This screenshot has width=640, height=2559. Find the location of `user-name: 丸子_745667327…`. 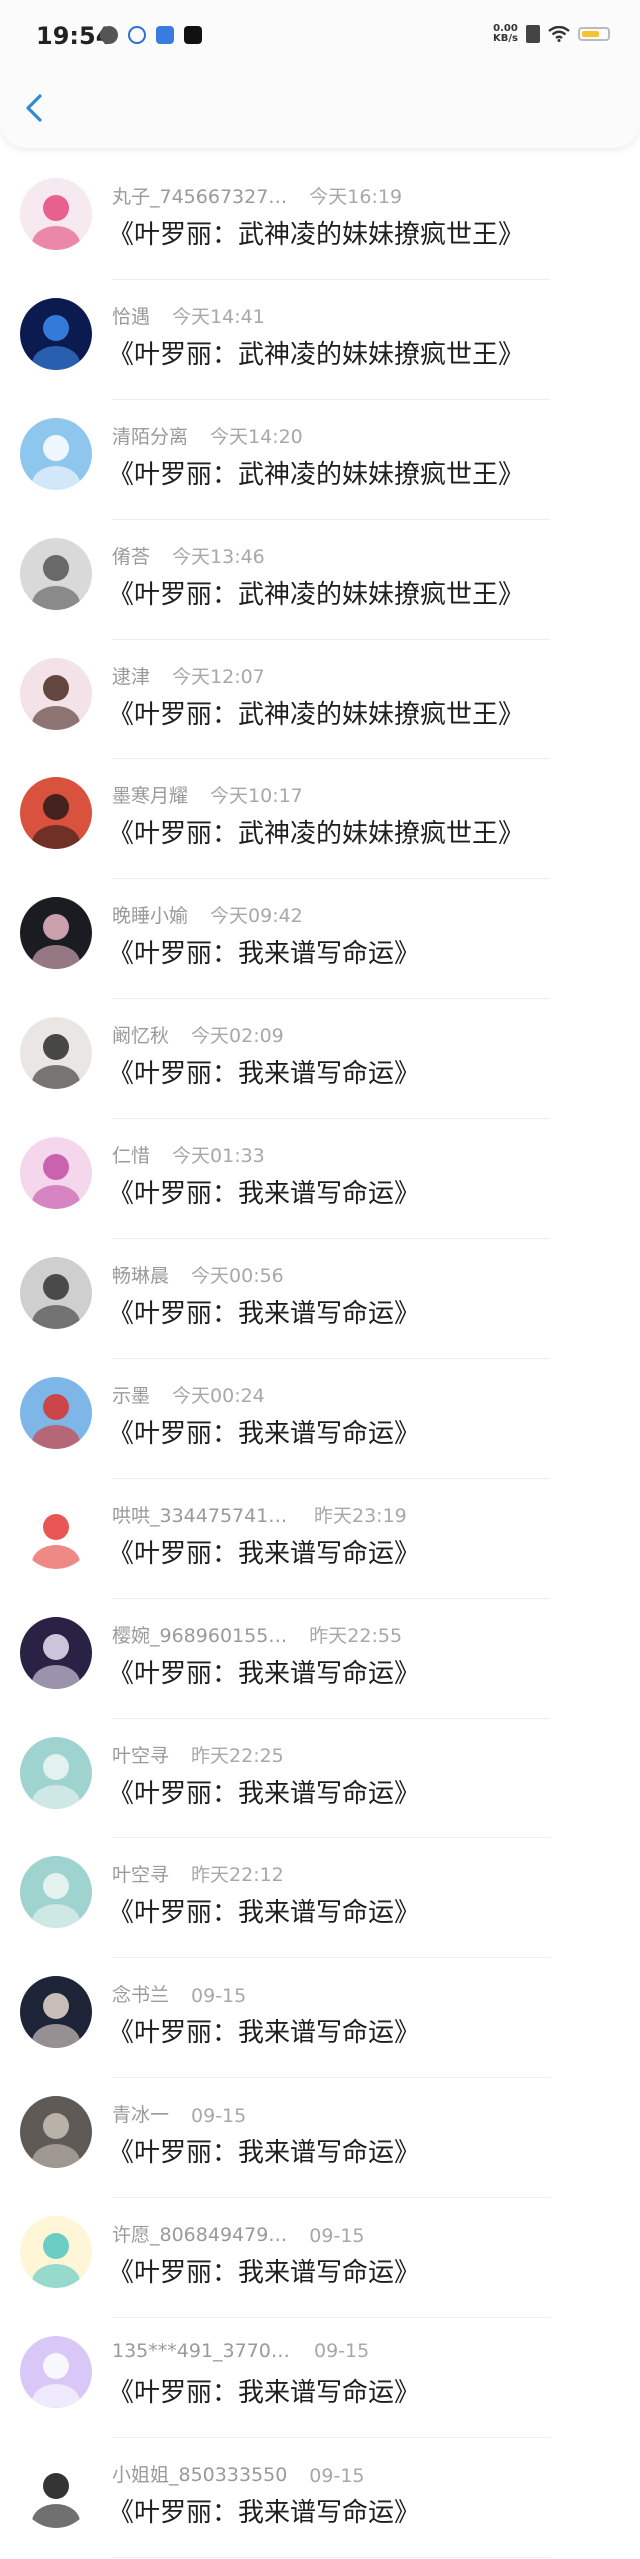

user-name: 丸子_745667327… is located at coordinates (199, 195).